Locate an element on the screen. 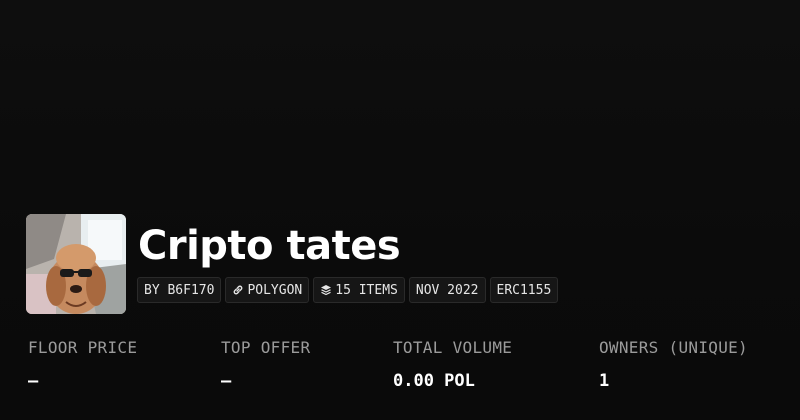  floor-price-value: — is located at coordinates (33, 381).